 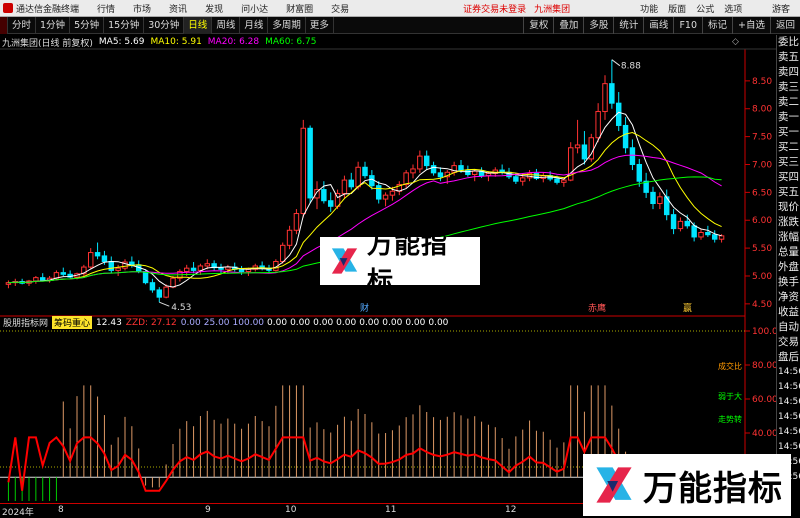 What do you see at coordinates (788, 117) in the screenshot?
I see `quote-field-label: 卖一` at bounding box center [788, 117].